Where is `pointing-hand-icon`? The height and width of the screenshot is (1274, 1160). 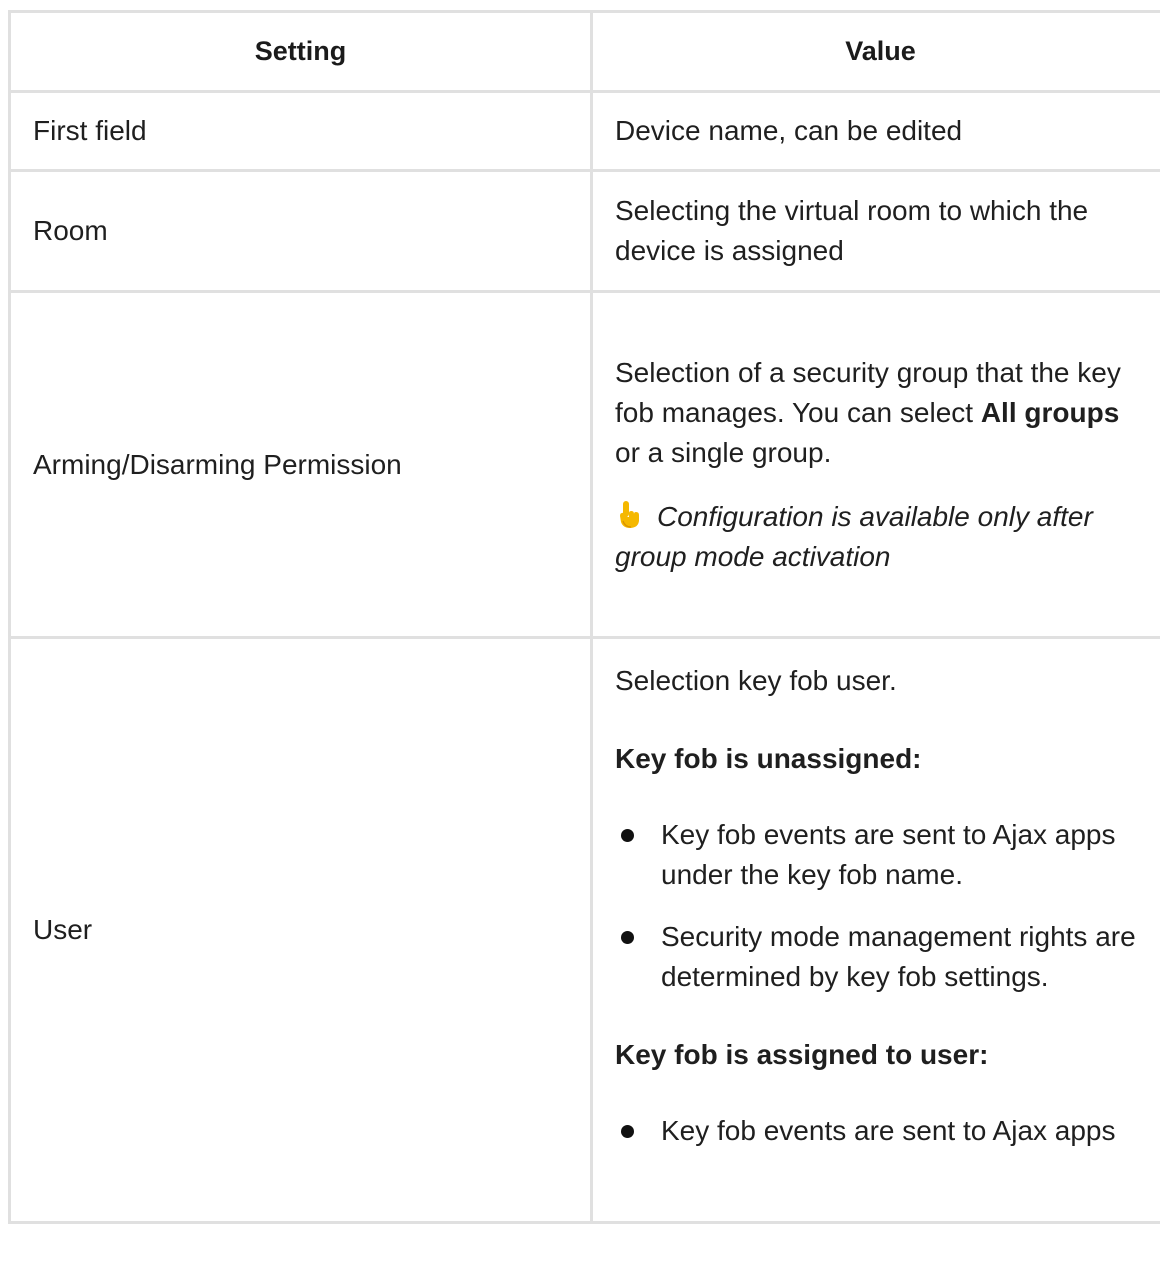 pointing-hand-icon is located at coordinates (629, 514).